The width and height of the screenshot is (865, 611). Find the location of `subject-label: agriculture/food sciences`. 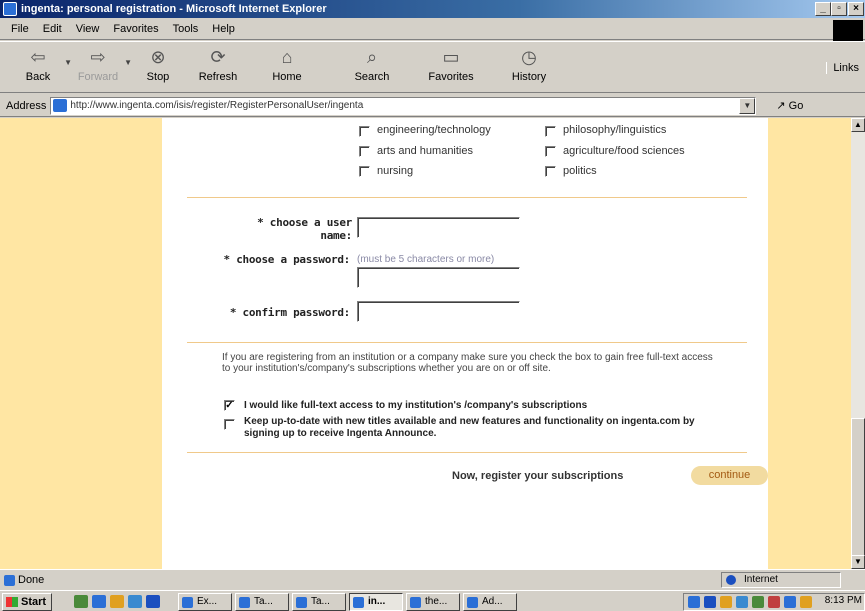

subject-label: agriculture/food sciences is located at coordinates (624, 151).